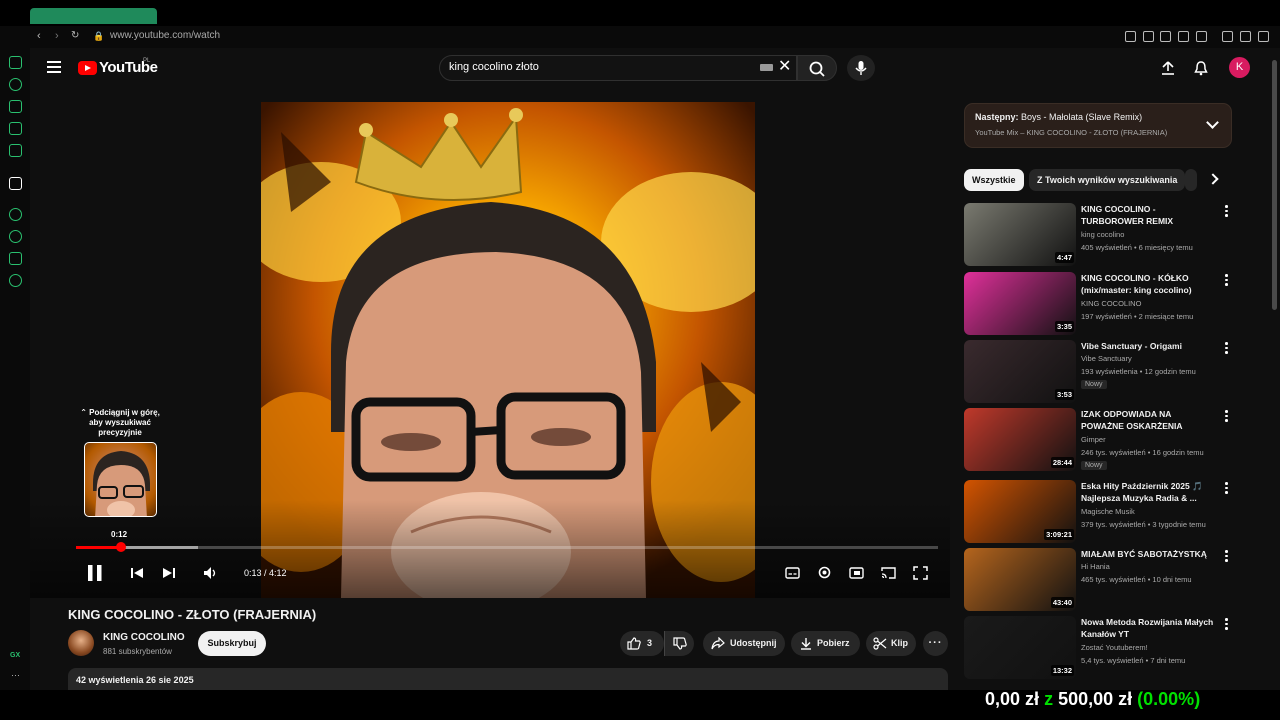  Describe the element at coordinates (169, 573) in the screenshot. I see `next-icon` at that location.